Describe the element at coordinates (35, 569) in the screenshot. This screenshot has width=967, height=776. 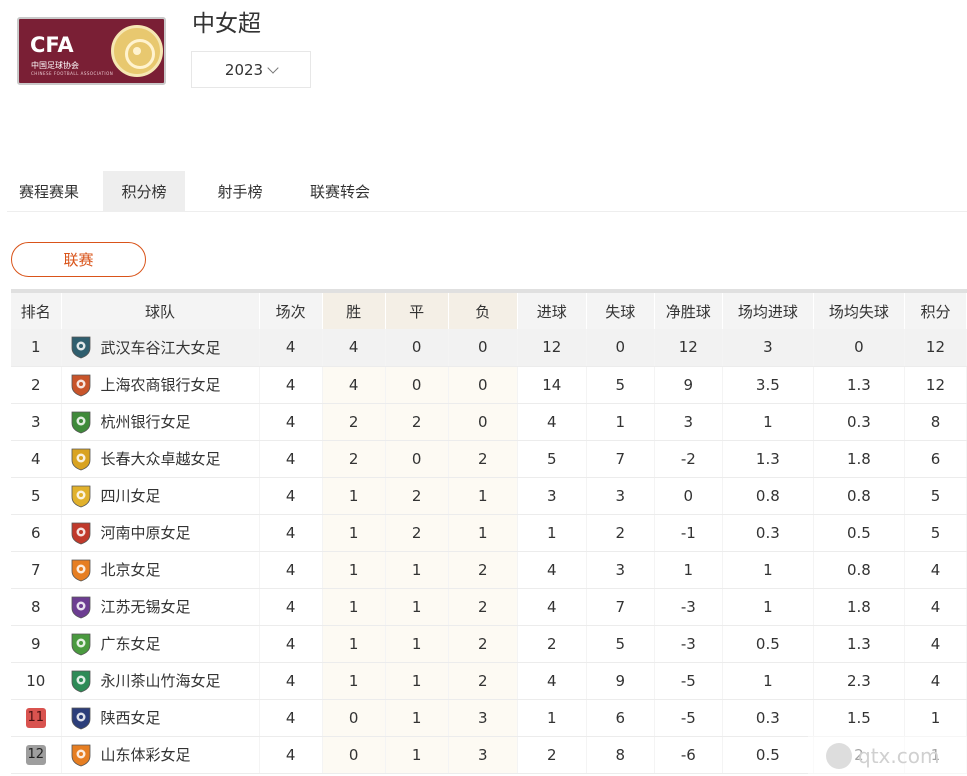
I see `rank-value: 7` at that location.